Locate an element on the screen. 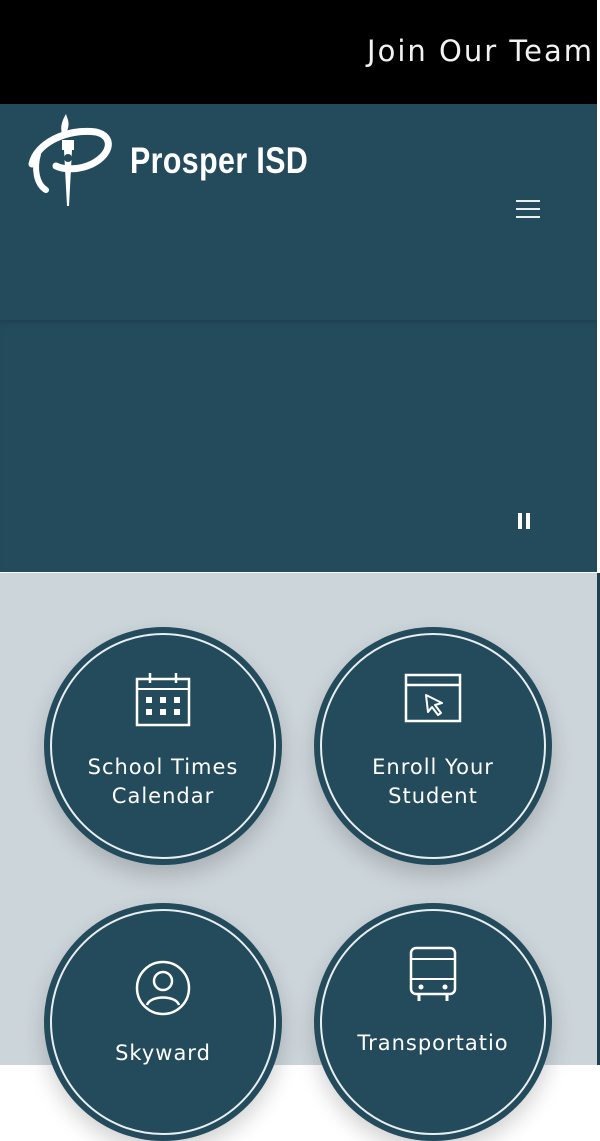 The width and height of the screenshot is (600, 1141). user-circle-icon is located at coordinates (163, 988).